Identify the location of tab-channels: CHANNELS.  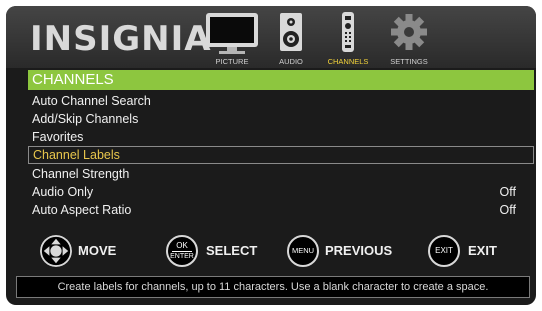
(348, 38).